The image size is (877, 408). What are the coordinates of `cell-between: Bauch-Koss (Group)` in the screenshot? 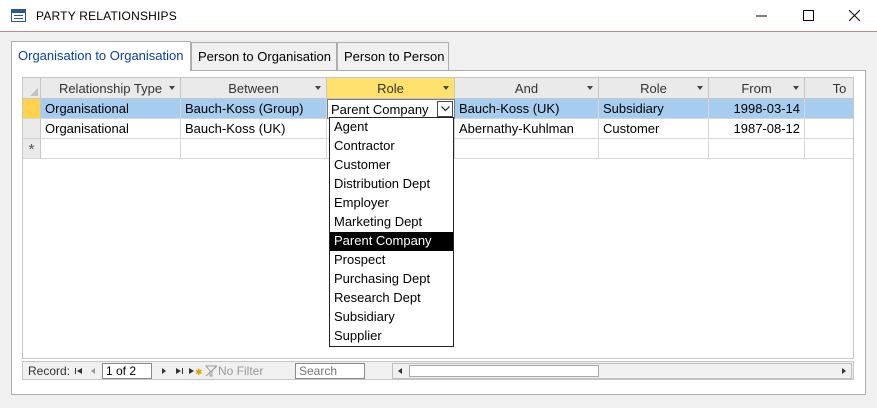 It's located at (254, 109).